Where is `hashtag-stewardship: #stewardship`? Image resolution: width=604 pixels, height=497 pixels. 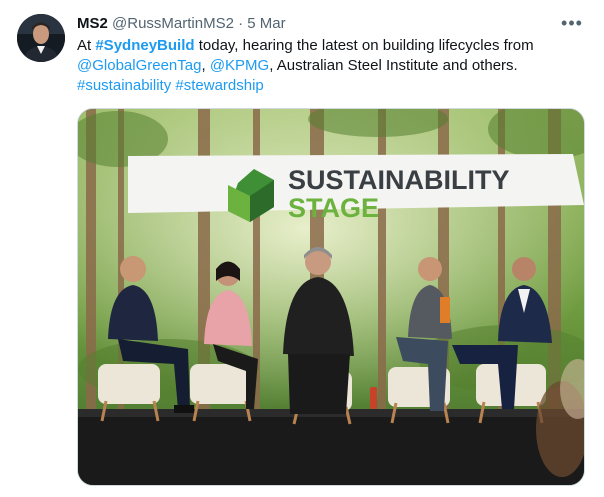
hashtag-stewardship: #stewardship is located at coordinates (219, 85).